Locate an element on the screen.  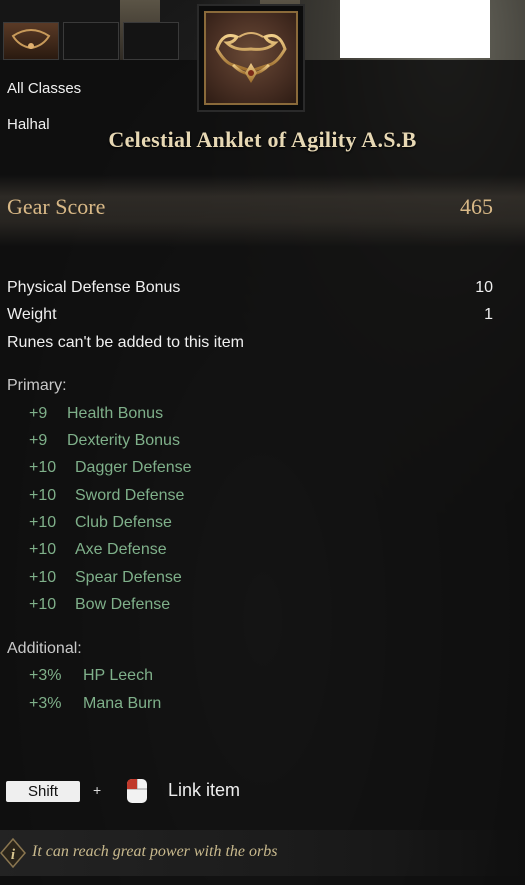
primary-bonus: +10 Spear Defense is located at coordinates (105, 578).